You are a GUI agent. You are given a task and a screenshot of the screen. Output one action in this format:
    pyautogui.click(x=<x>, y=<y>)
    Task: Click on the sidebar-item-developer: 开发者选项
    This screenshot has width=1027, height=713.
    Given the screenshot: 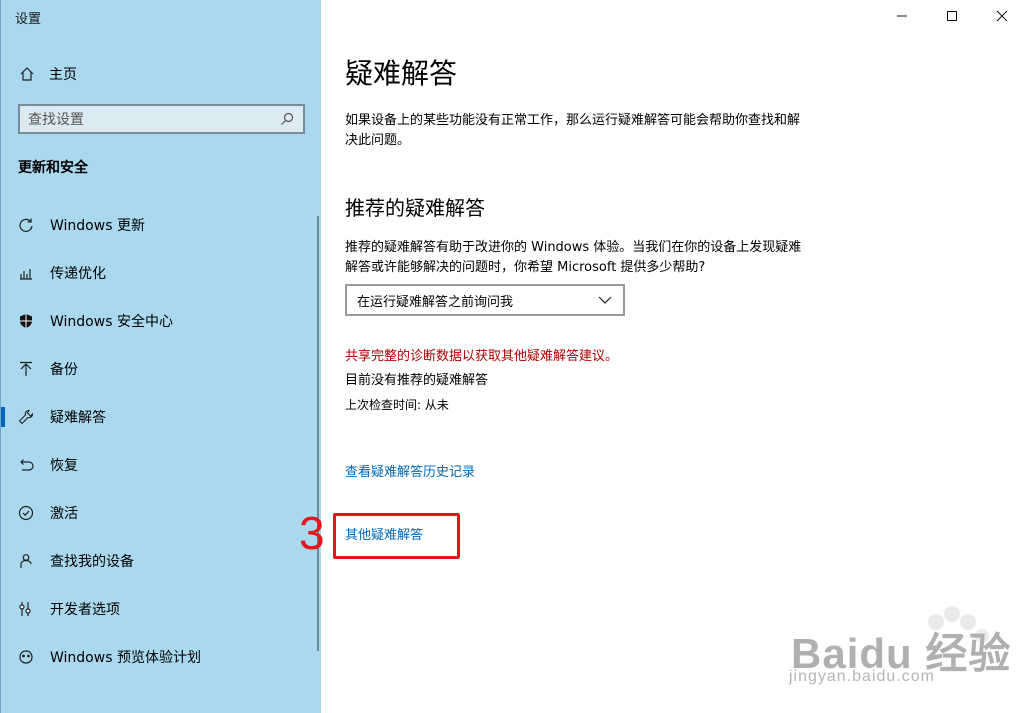 What is the action you would take?
    pyautogui.click(x=161, y=609)
    